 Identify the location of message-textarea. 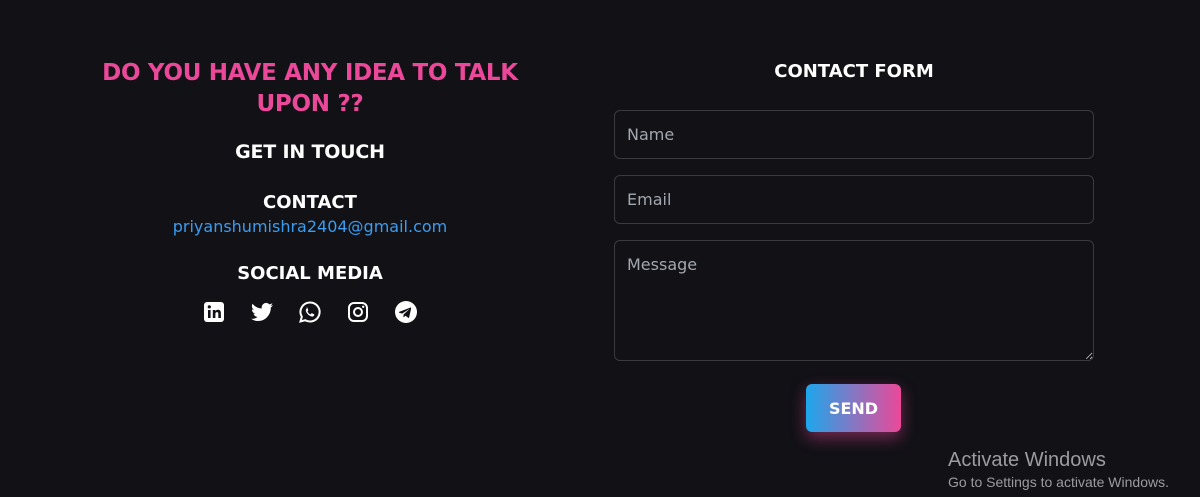
(854, 300).